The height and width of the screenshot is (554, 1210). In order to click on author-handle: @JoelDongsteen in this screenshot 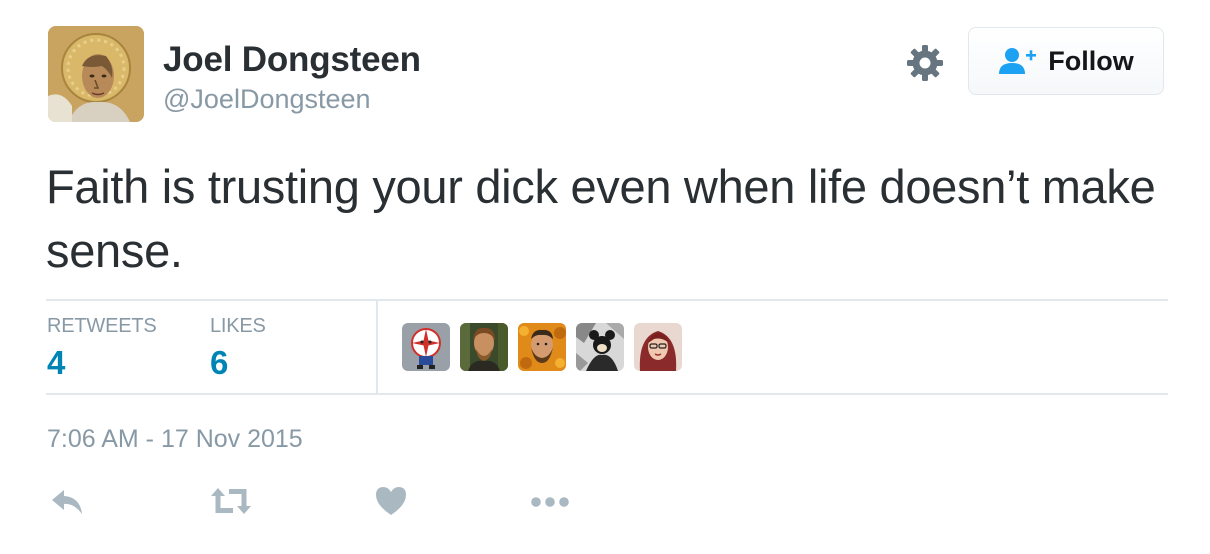, I will do `click(267, 99)`.